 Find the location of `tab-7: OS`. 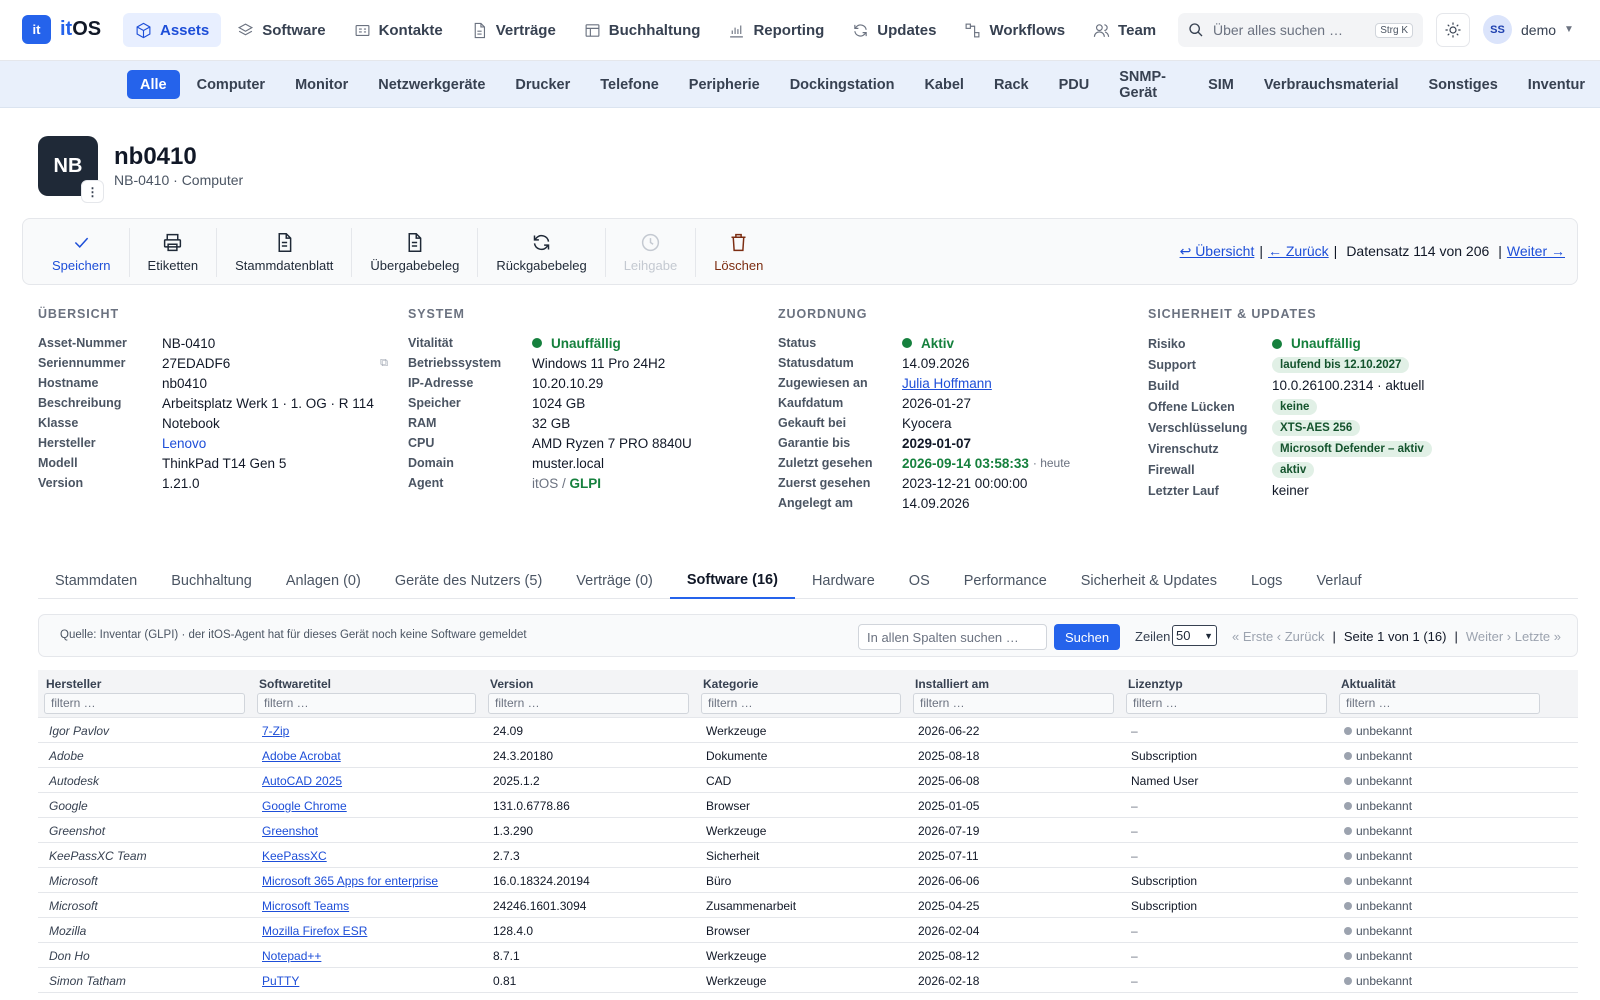

tab-7: OS is located at coordinates (919, 581).